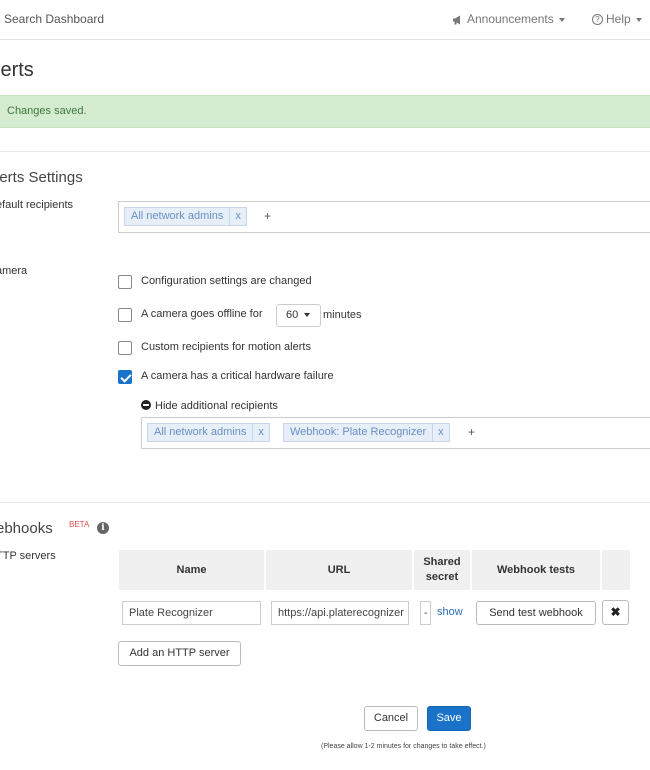  I want to click on minutes-label: minutes, so click(342, 315).